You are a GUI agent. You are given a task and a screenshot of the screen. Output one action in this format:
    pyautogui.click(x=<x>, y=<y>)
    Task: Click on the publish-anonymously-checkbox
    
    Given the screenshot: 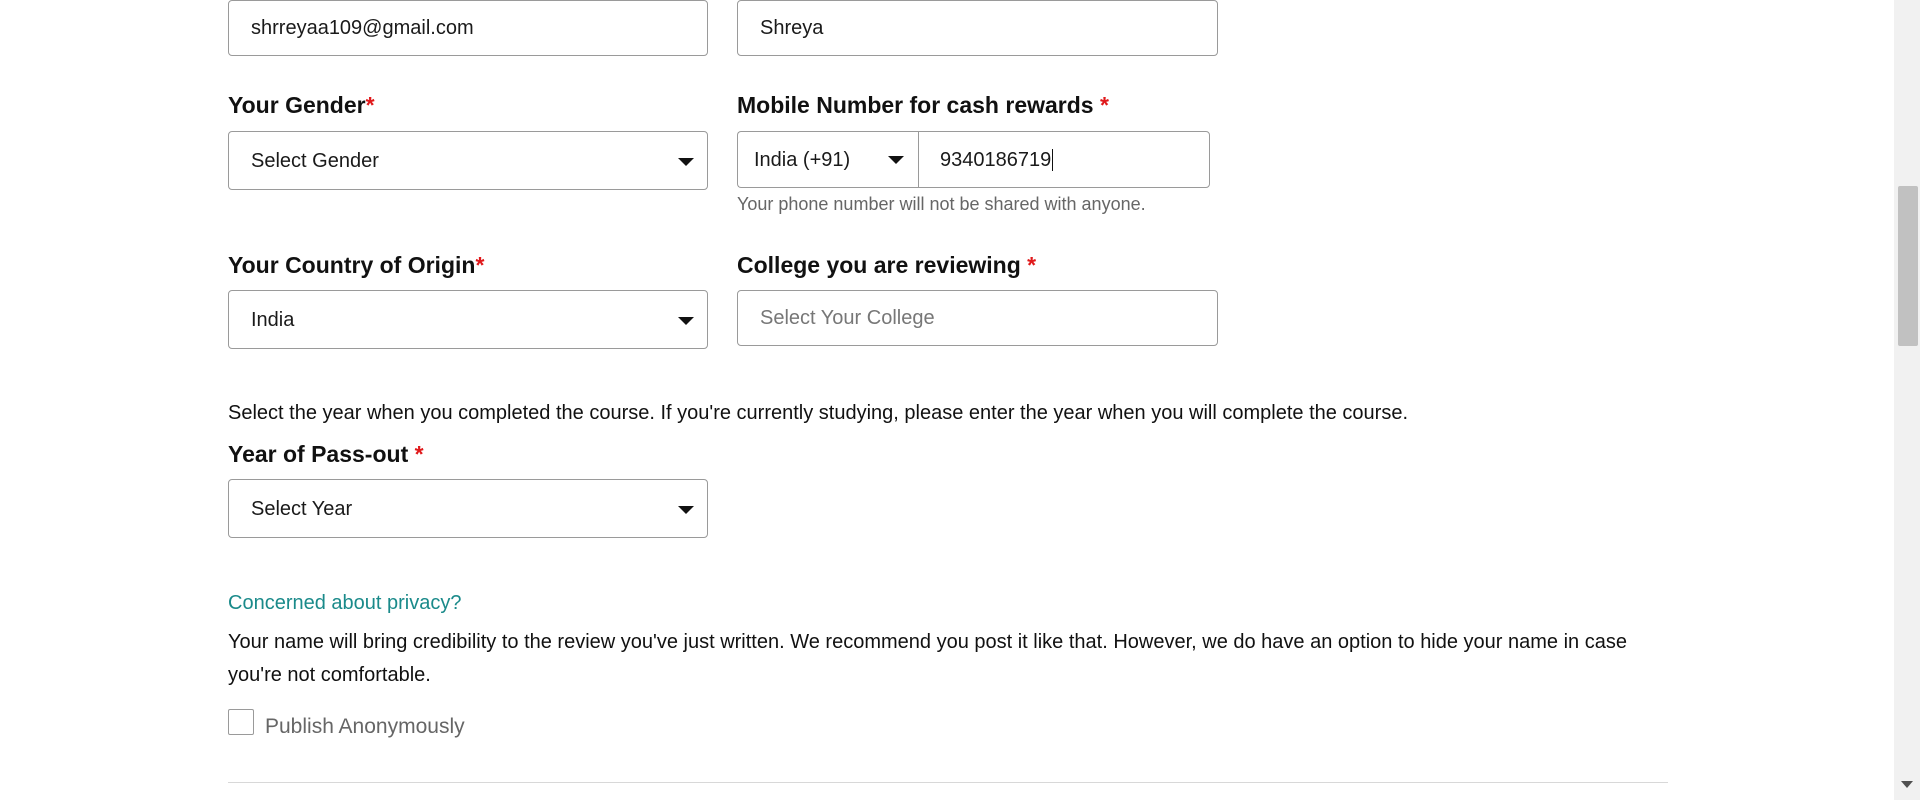 What is the action you would take?
    pyautogui.click(x=241, y=722)
    